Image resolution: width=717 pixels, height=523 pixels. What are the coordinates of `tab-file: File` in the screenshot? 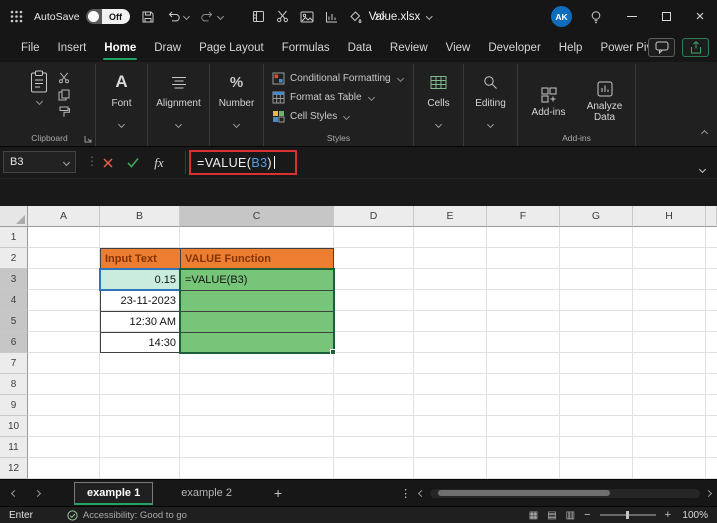 It's located at (30, 47).